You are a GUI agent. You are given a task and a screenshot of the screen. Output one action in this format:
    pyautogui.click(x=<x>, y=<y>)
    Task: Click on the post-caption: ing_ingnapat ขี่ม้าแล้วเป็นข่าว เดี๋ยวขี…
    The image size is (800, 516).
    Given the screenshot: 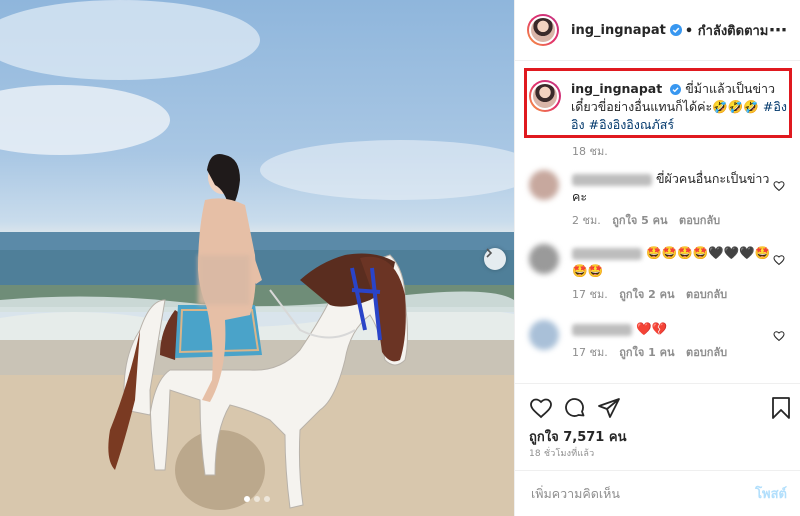 What is the action you would take?
    pyautogui.click(x=659, y=107)
    